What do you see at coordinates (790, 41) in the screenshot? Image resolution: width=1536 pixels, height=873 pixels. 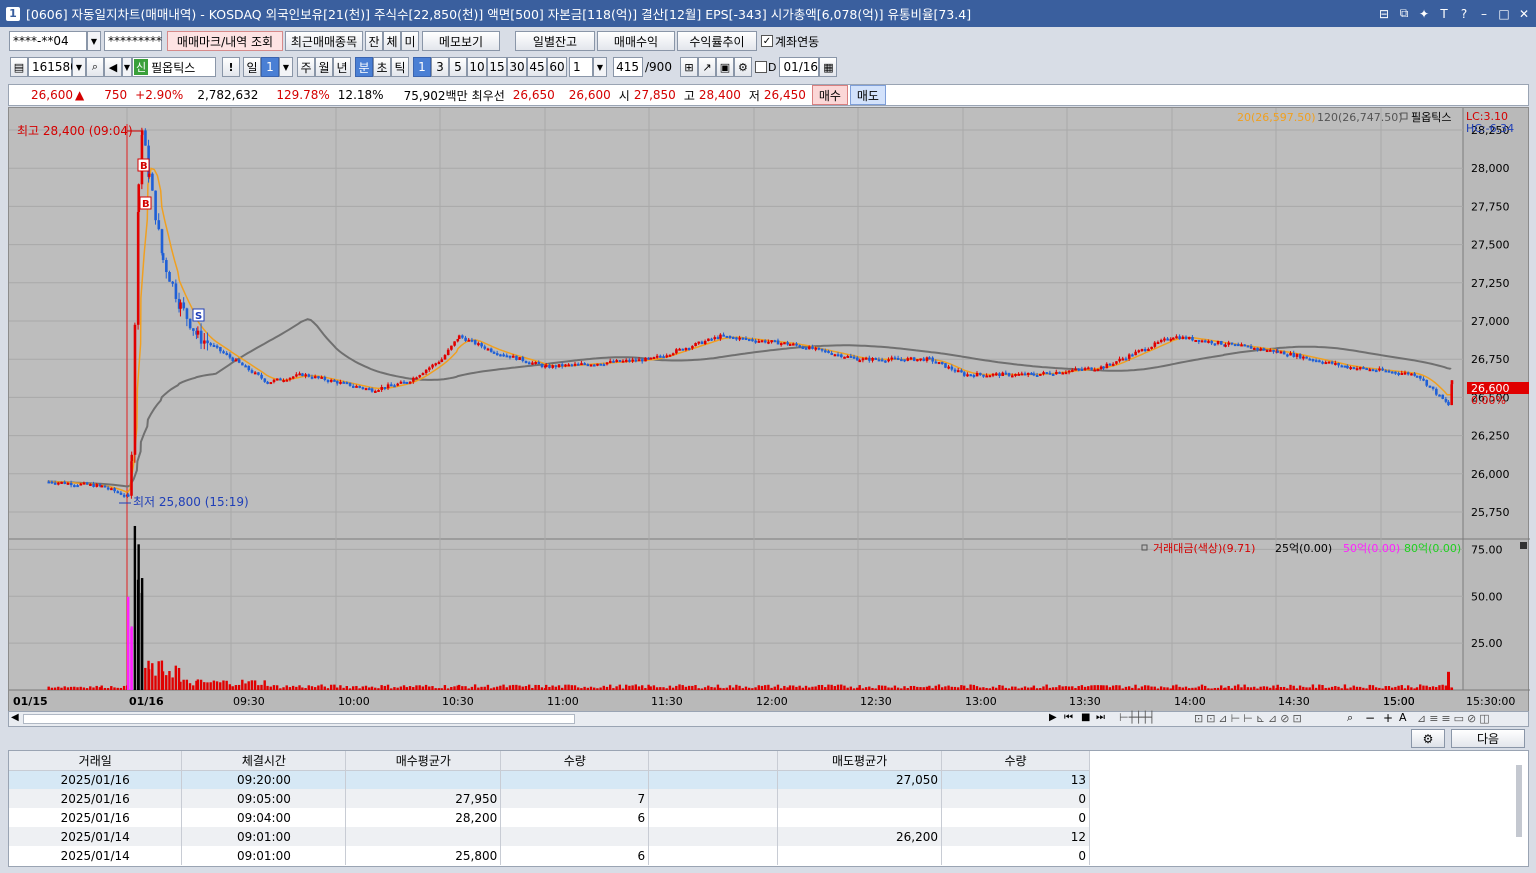 I see `account-link-toggle: ✓ 계좌연동` at bounding box center [790, 41].